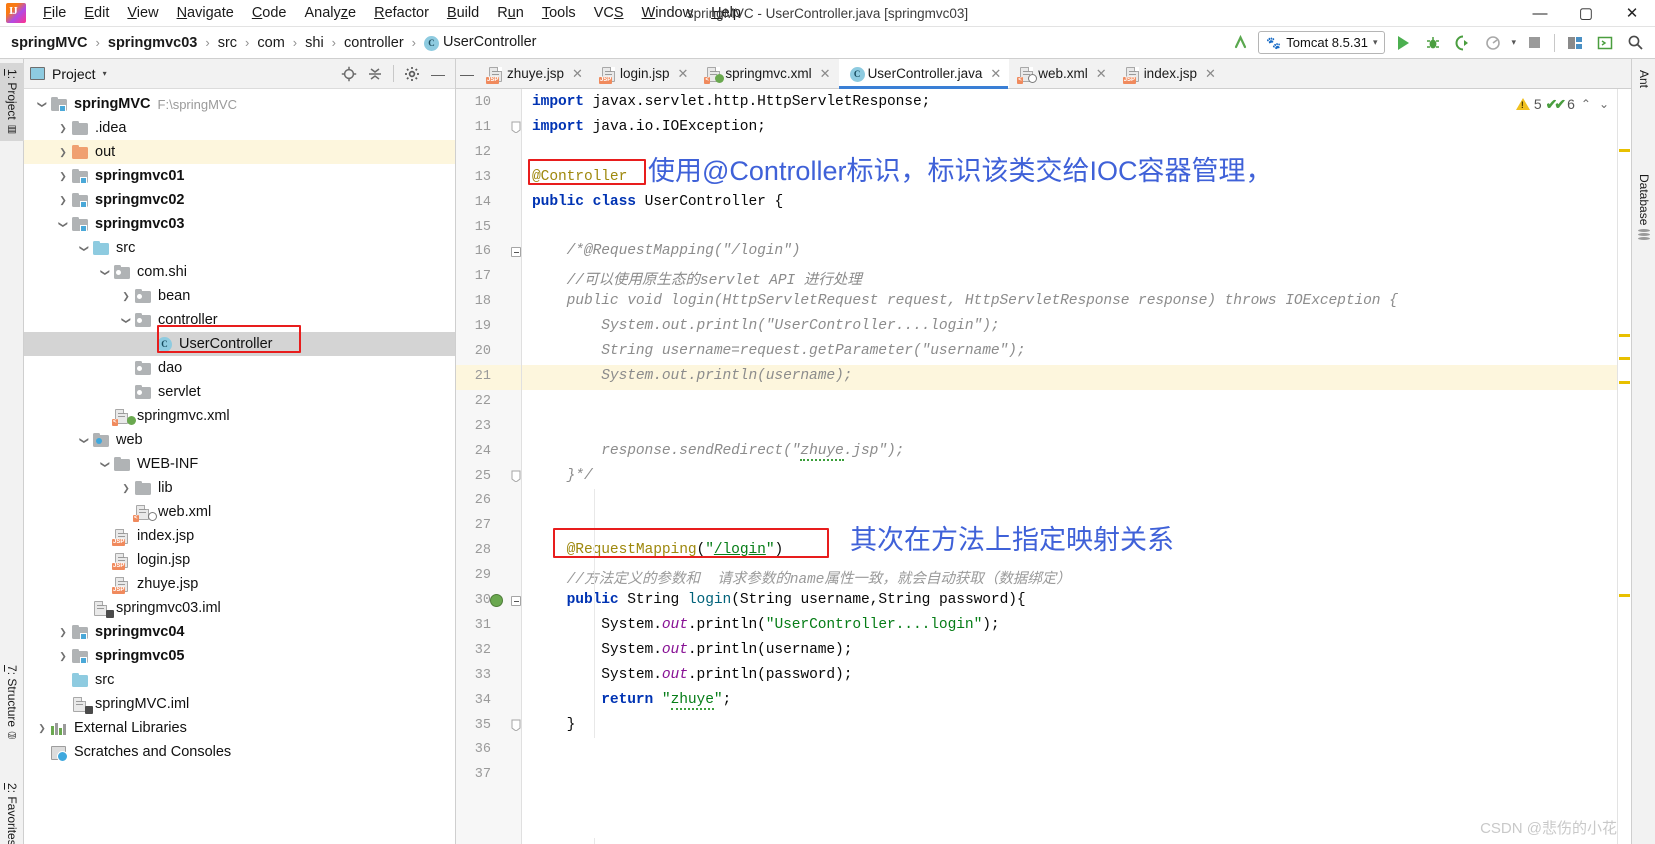  Describe the element at coordinates (239, 584) in the screenshot. I see `tree-node-zhuye-jsp: JSP zhuye.jsp` at that location.